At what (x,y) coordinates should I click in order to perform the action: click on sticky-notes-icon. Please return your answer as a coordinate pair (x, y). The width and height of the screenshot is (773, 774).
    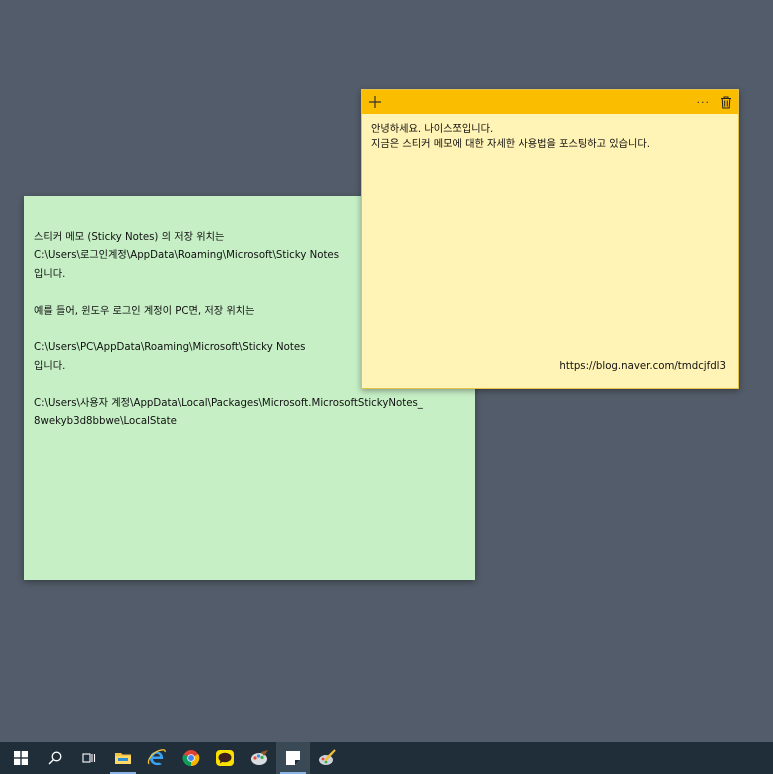
    Looking at the image, I should click on (293, 758).